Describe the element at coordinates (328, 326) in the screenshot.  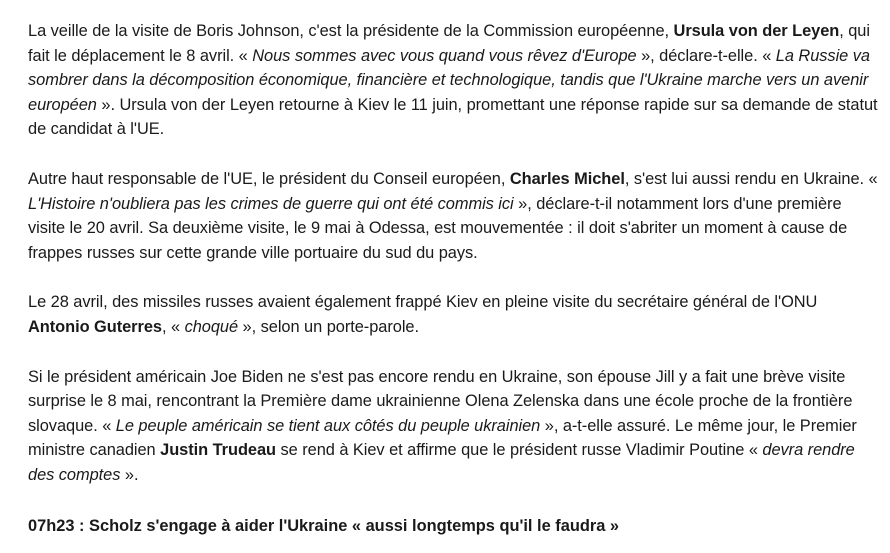
I see `text-run: », selon un porte-parole.` at that location.